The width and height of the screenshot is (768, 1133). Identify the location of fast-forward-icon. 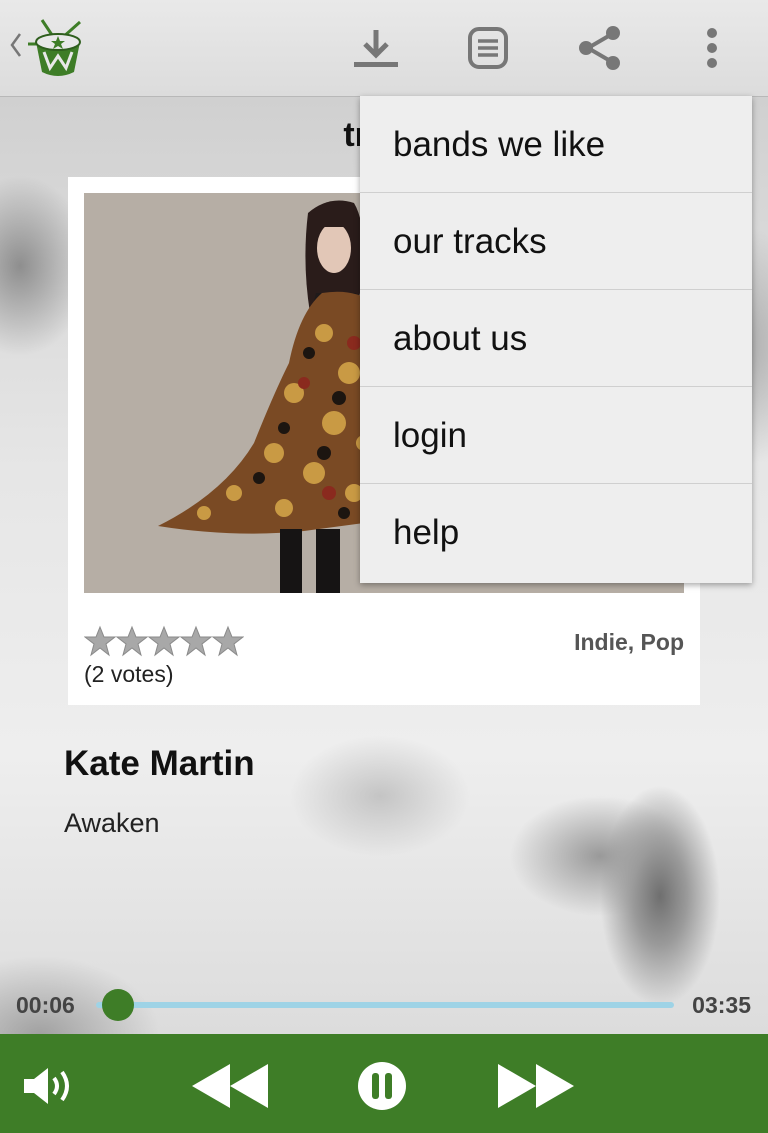
(536, 1086).